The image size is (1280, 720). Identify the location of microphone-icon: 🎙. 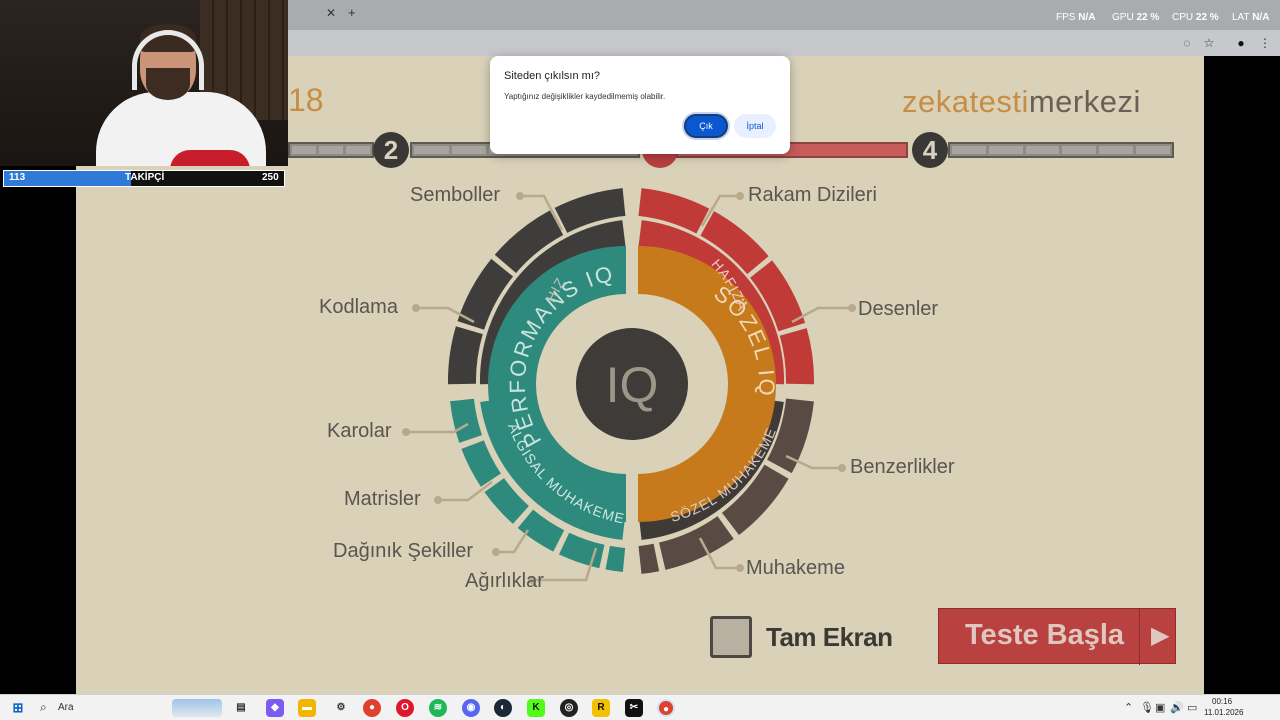
(1147, 707).